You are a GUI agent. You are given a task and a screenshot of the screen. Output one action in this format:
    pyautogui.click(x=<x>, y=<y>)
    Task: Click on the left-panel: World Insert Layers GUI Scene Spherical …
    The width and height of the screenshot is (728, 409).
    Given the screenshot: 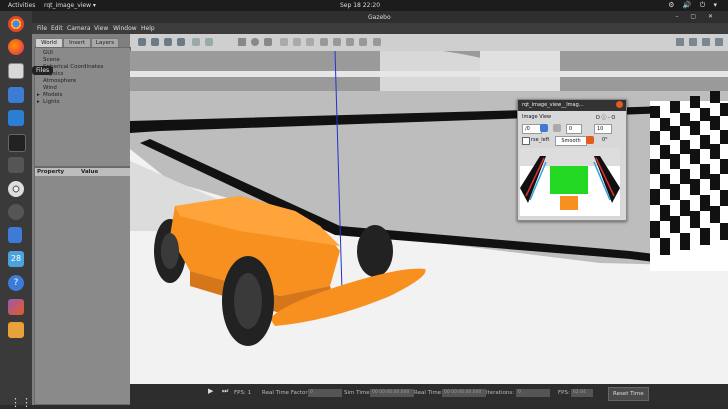 What is the action you would take?
    pyautogui.click(x=81, y=219)
    